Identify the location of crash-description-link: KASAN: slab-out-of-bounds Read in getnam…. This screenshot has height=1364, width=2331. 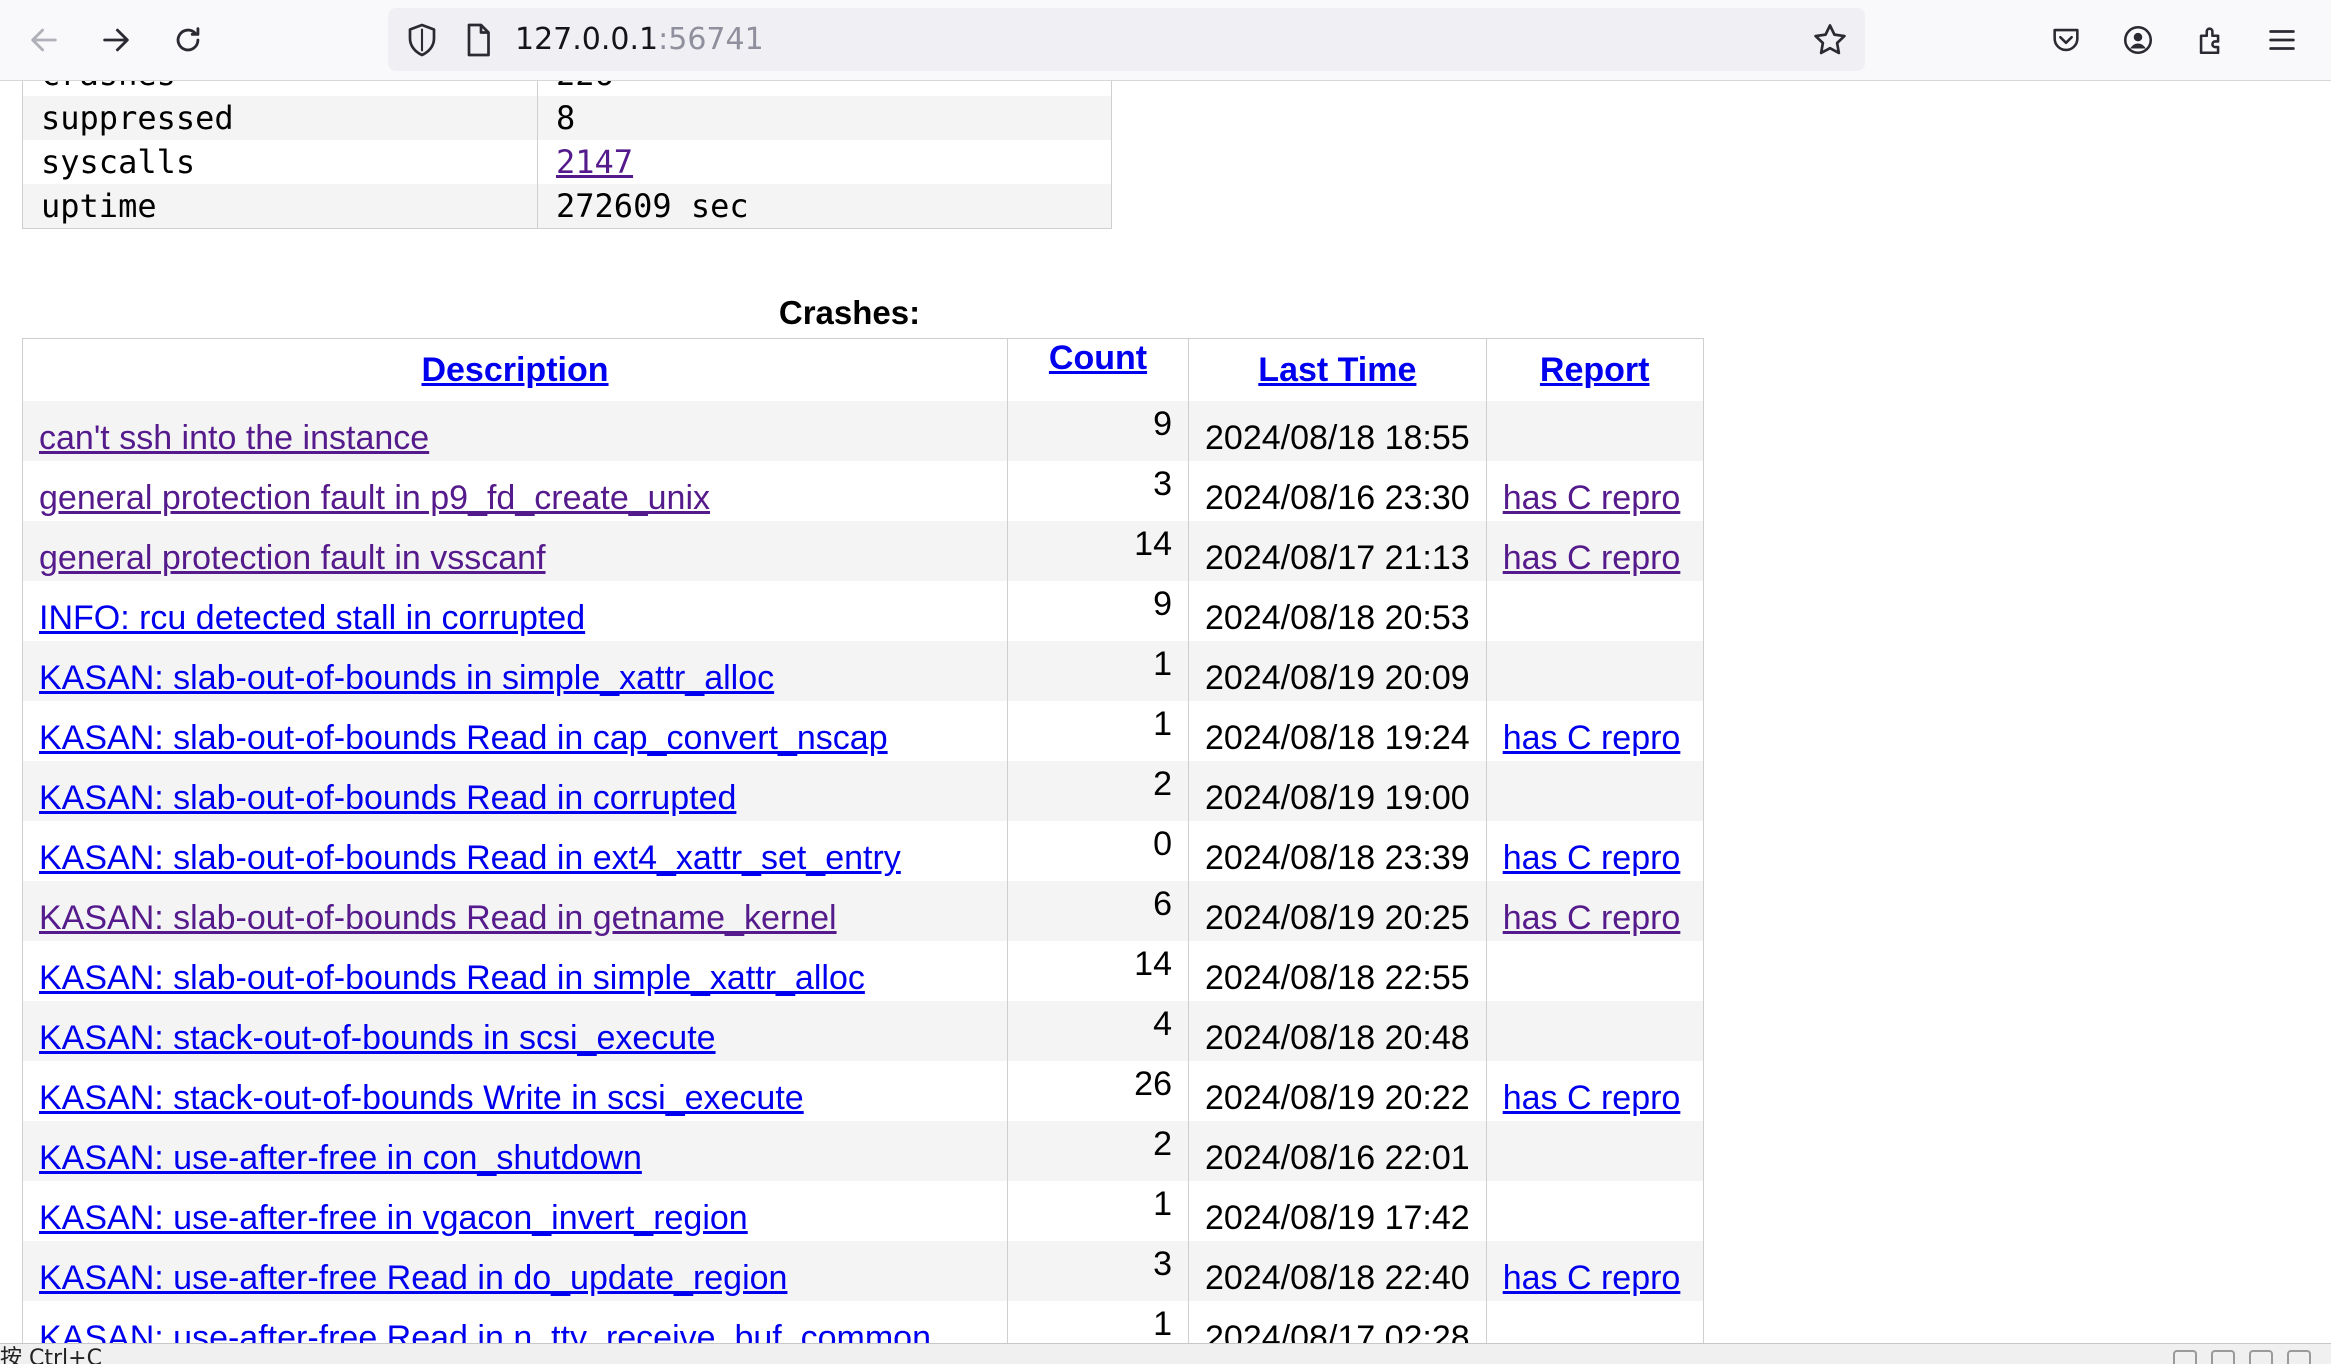
(438, 918).